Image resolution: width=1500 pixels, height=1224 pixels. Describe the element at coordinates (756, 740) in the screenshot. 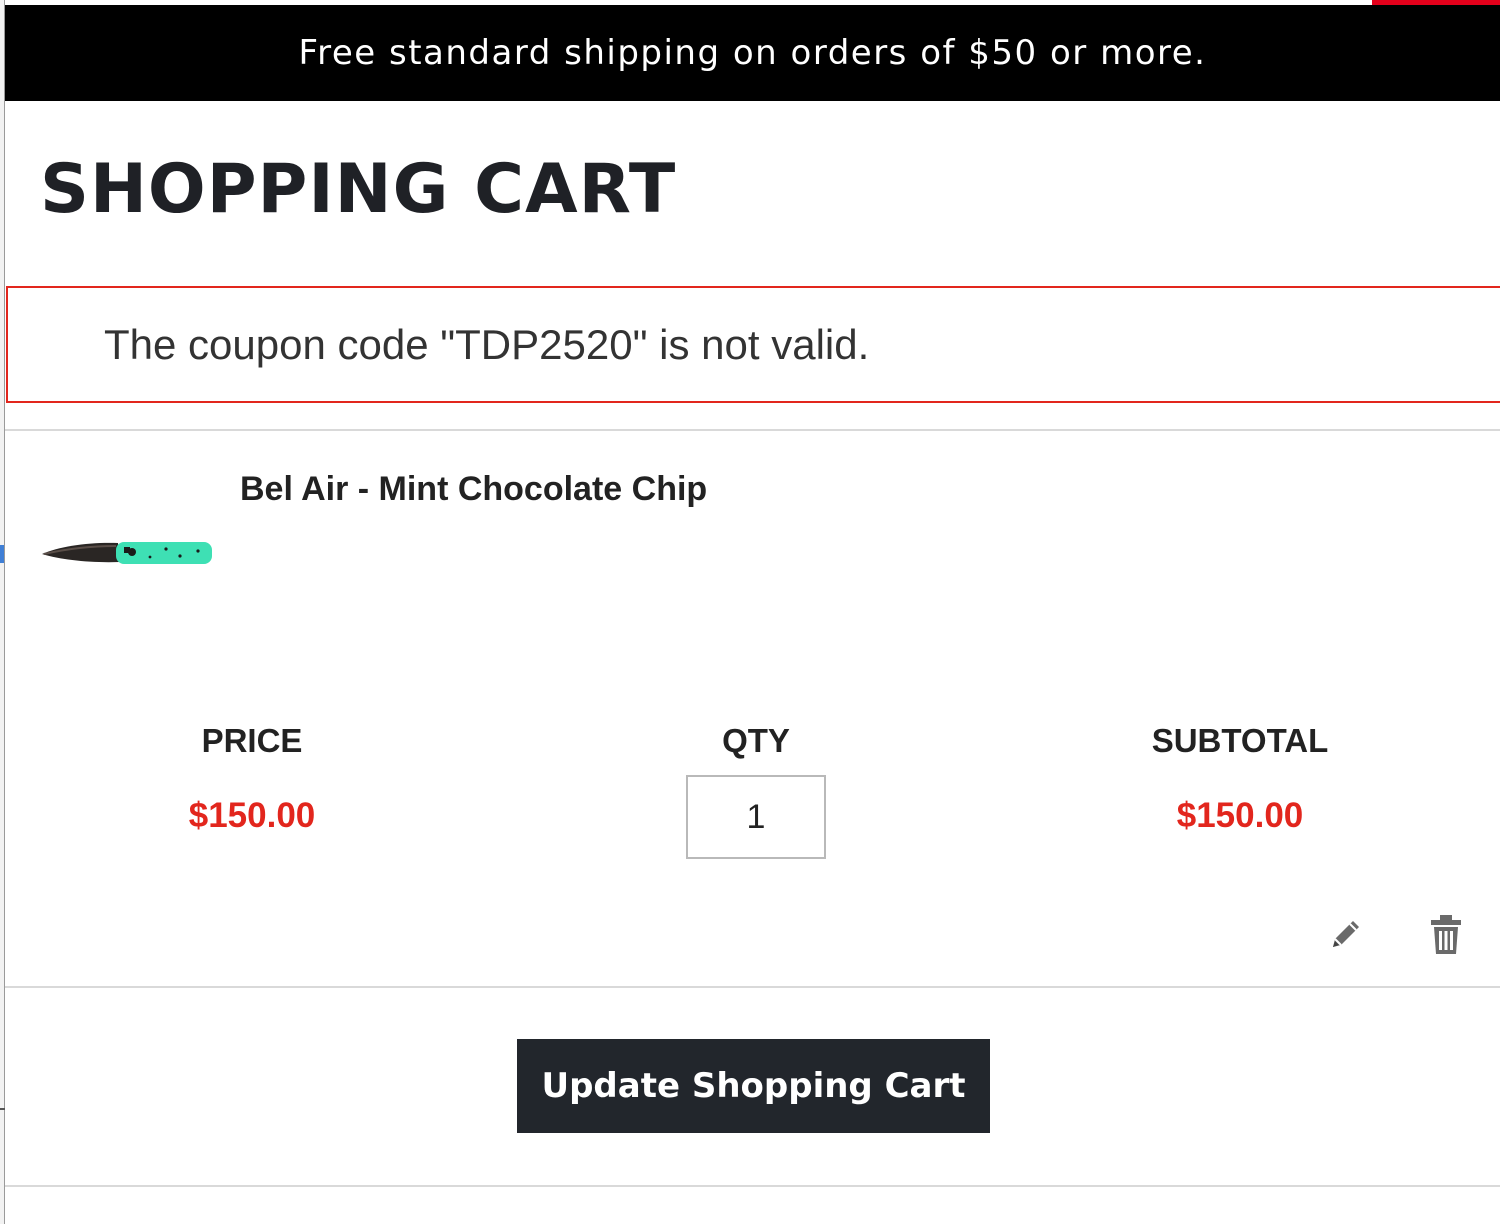

I see `qty-column-label: QTY` at that location.